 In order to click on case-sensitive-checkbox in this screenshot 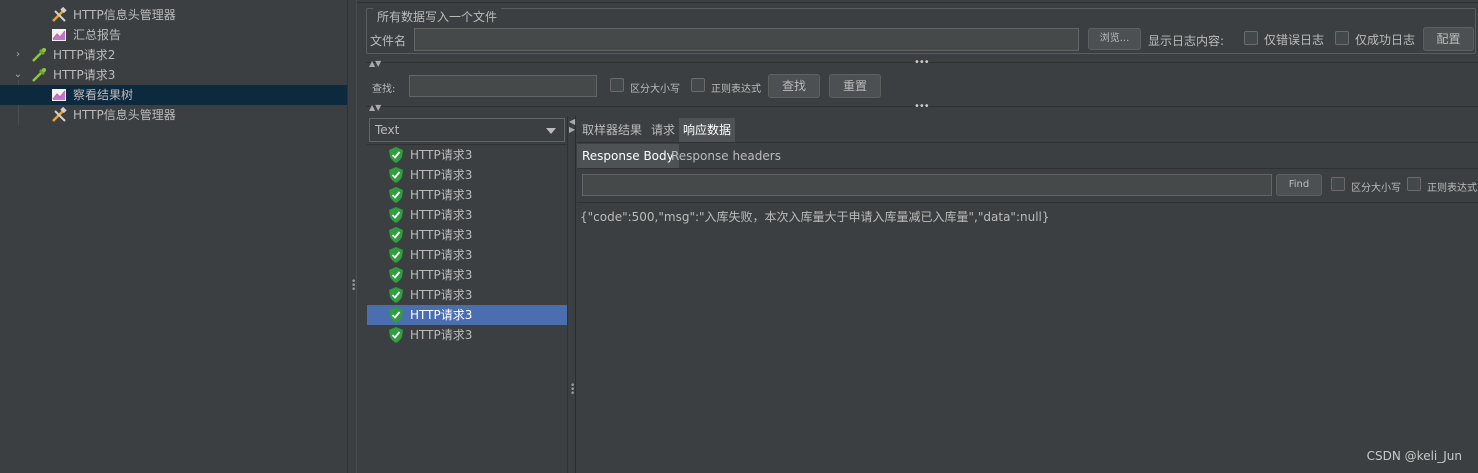, I will do `click(617, 85)`.